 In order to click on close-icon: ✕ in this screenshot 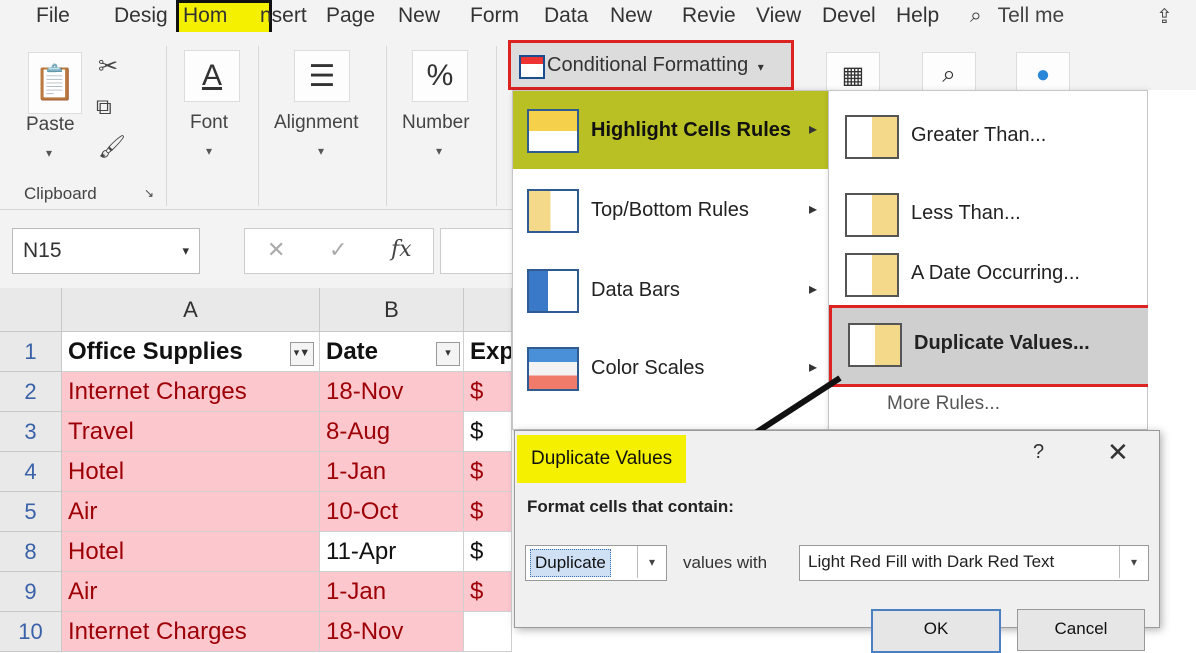, I will do `click(1118, 452)`.